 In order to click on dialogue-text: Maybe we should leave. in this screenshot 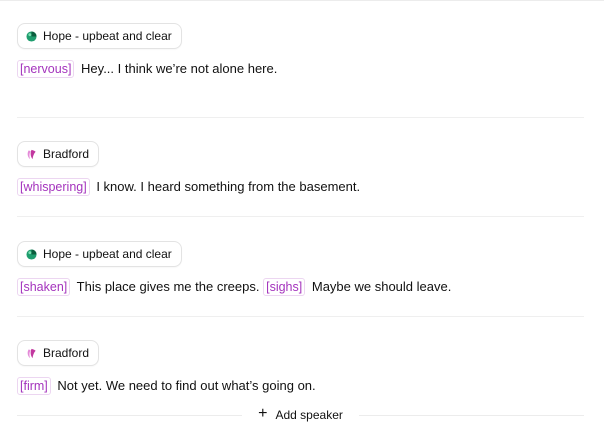, I will do `click(381, 286)`.